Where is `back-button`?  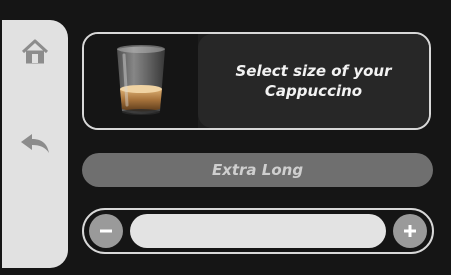 back-button is located at coordinates (35, 144).